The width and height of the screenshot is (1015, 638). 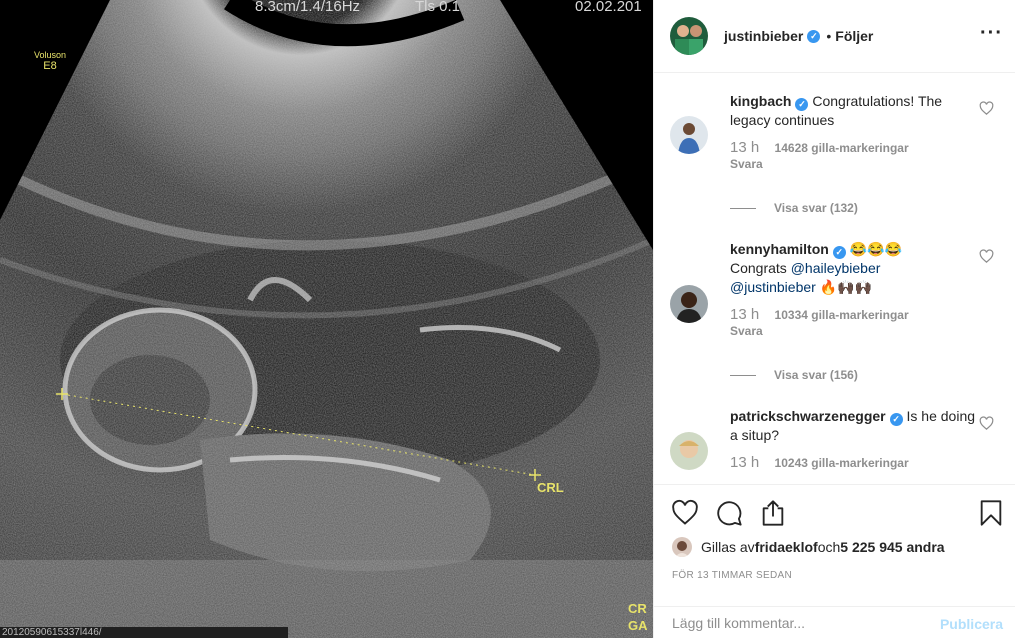 What do you see at coordinates (829, 547) in the screenshot?
I see `likes-middle: och` at bounding box center [829, 547].